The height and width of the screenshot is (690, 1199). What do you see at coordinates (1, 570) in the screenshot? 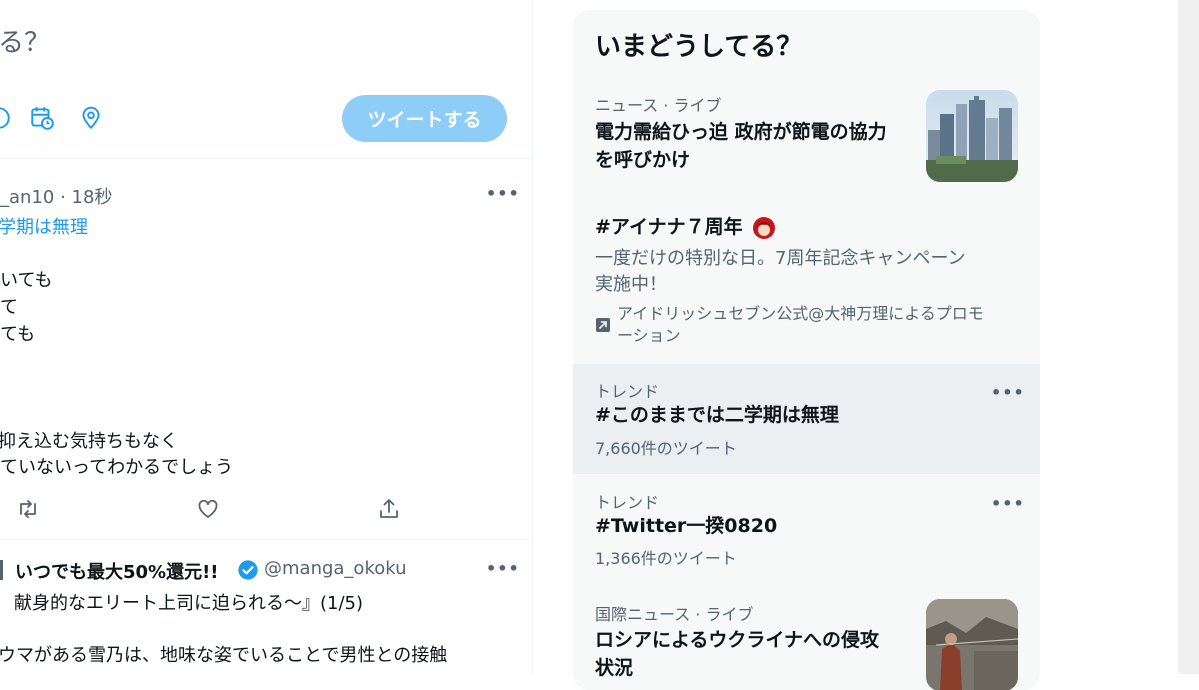
I see `avatar-edge` at bounding box center [1, 570].